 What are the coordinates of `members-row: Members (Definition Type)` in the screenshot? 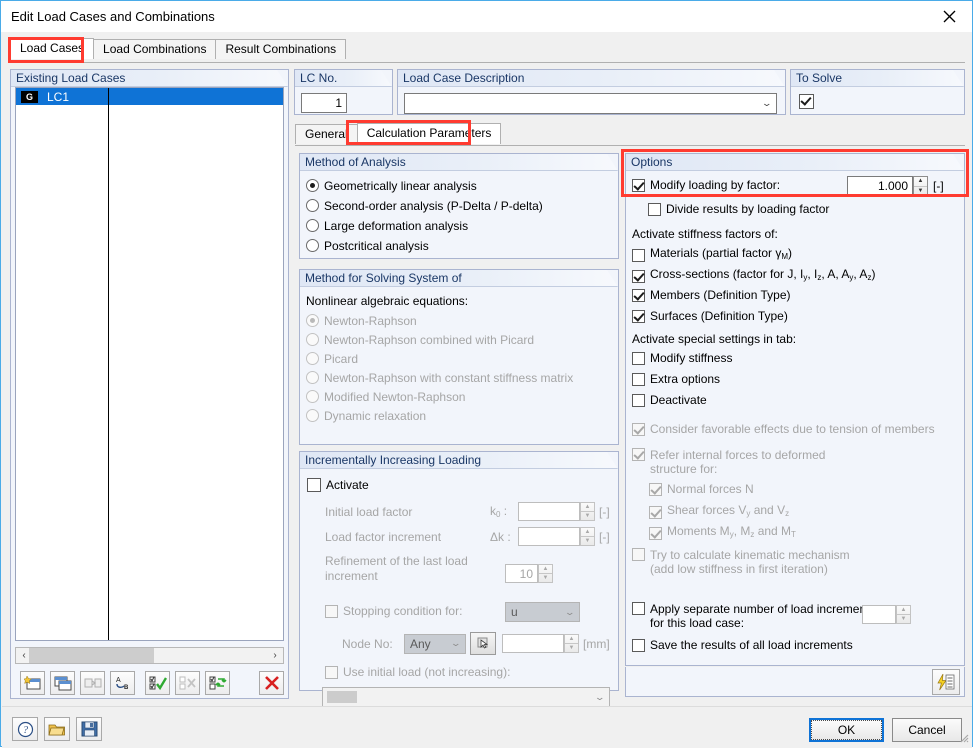 It's located at (711, 295).